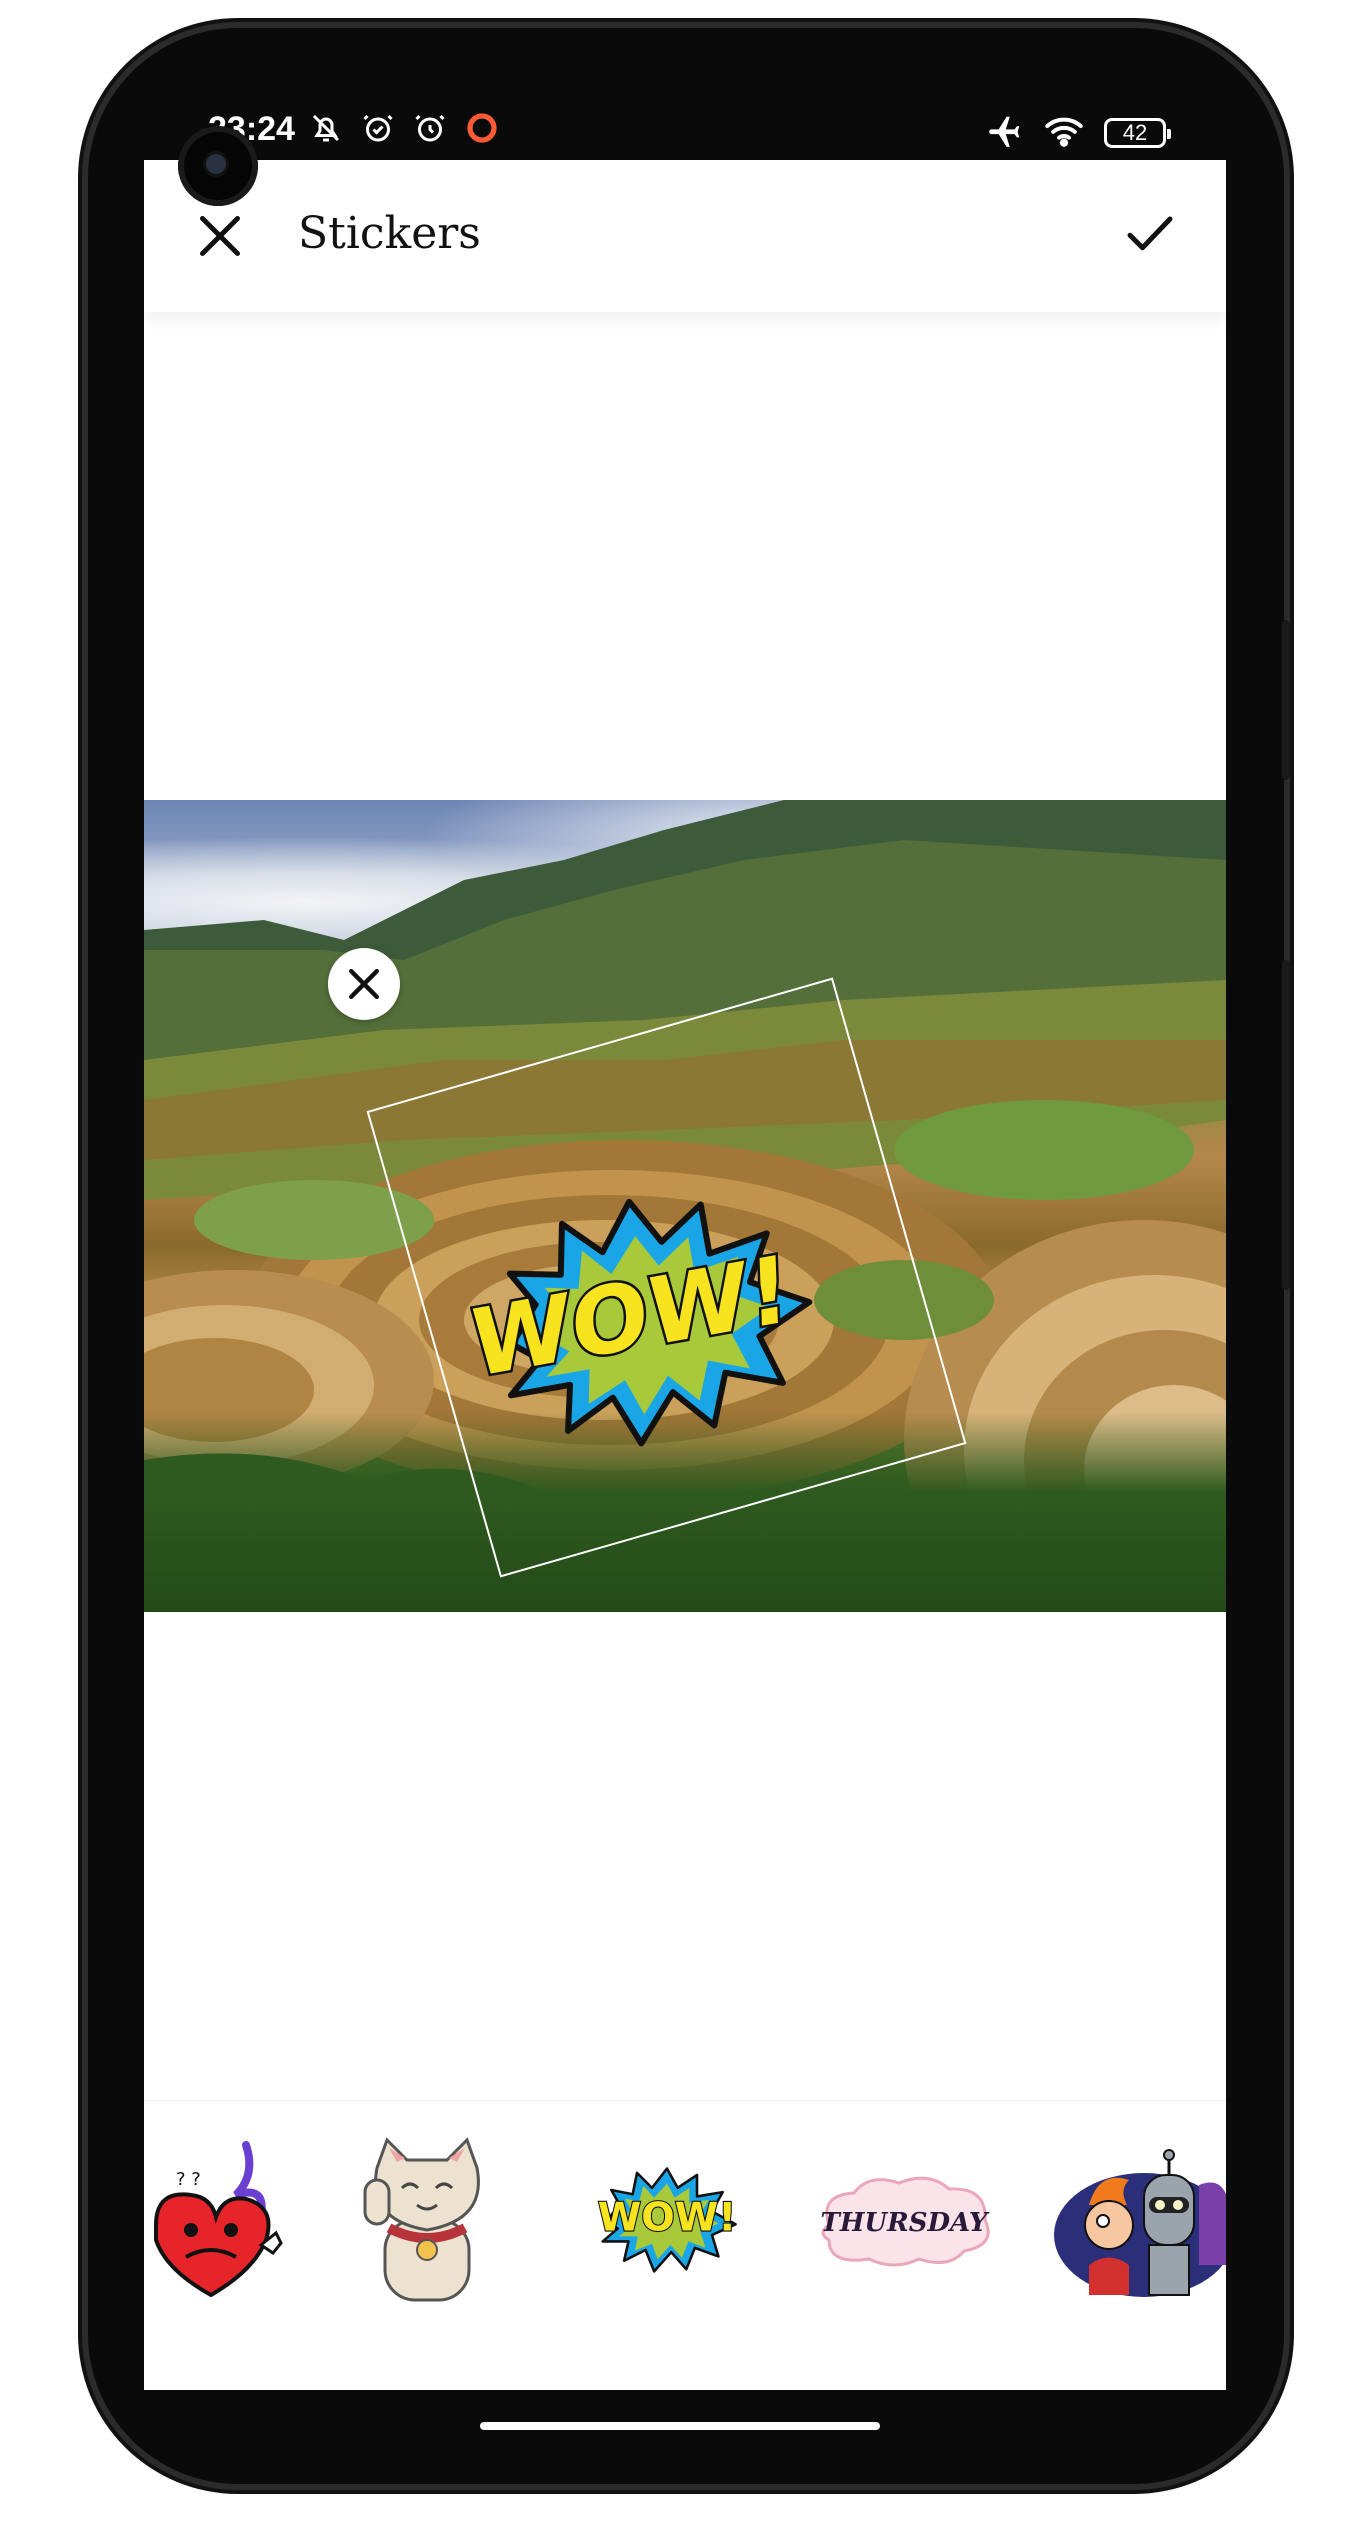 This screenshot has height=2534, width=1370. Describe the element at coordinates (218, 166) in the screenshot. I see `front-camera` at that location.